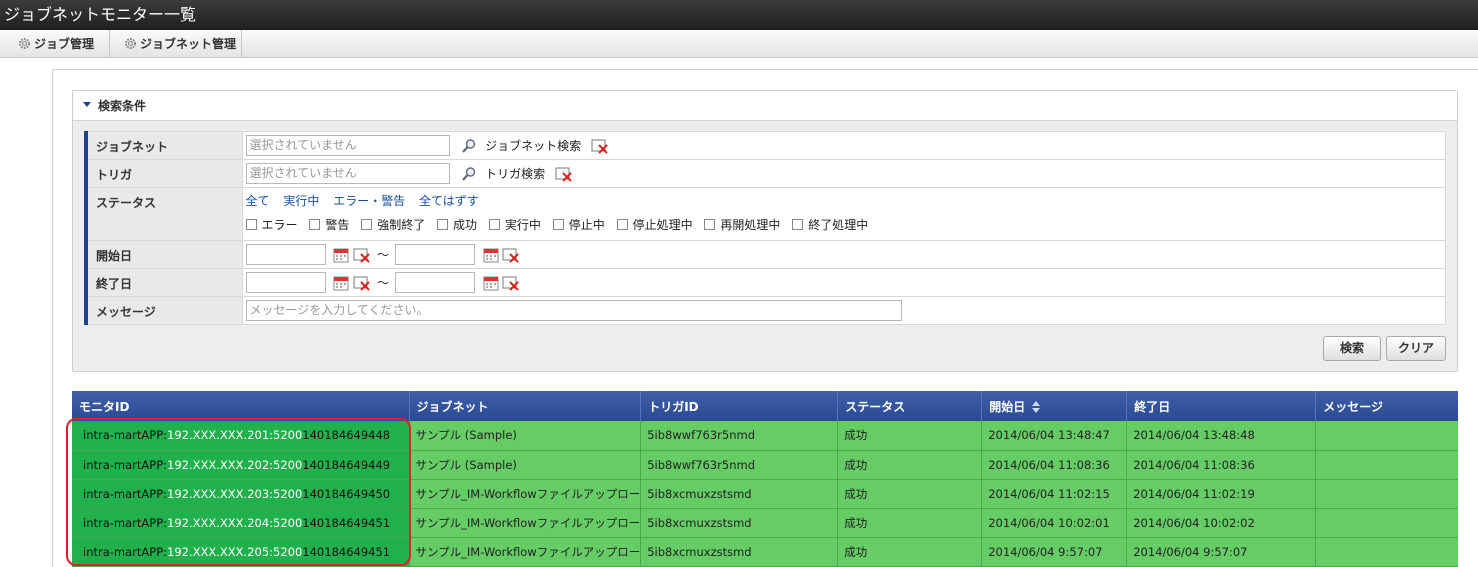 This screenshot has height=567, width=1478. Describe the element at coordinates (739, 465) in the screenshot. I see `trigger-id-cell: 5ib8wwf763r5nmd` at that location.